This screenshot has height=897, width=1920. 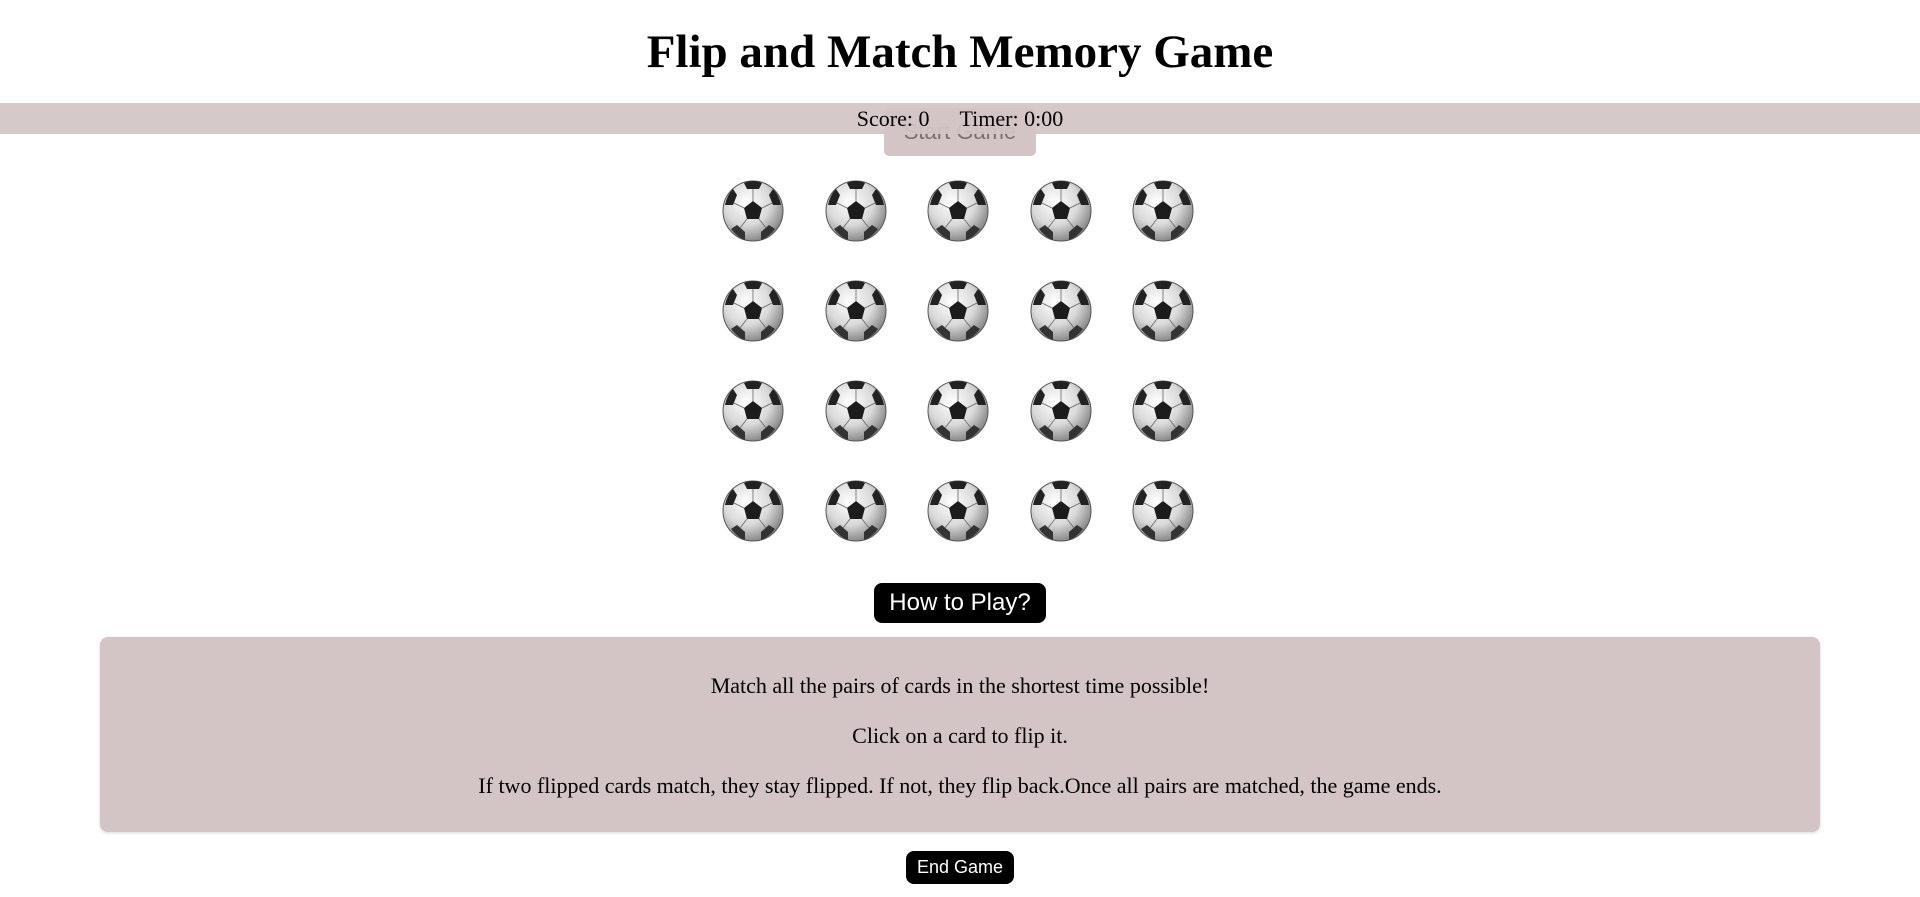 What do you see at coordinates (924, 118) in the screenshot?
I see `score-value: 0` at bounding box center [924, 118].